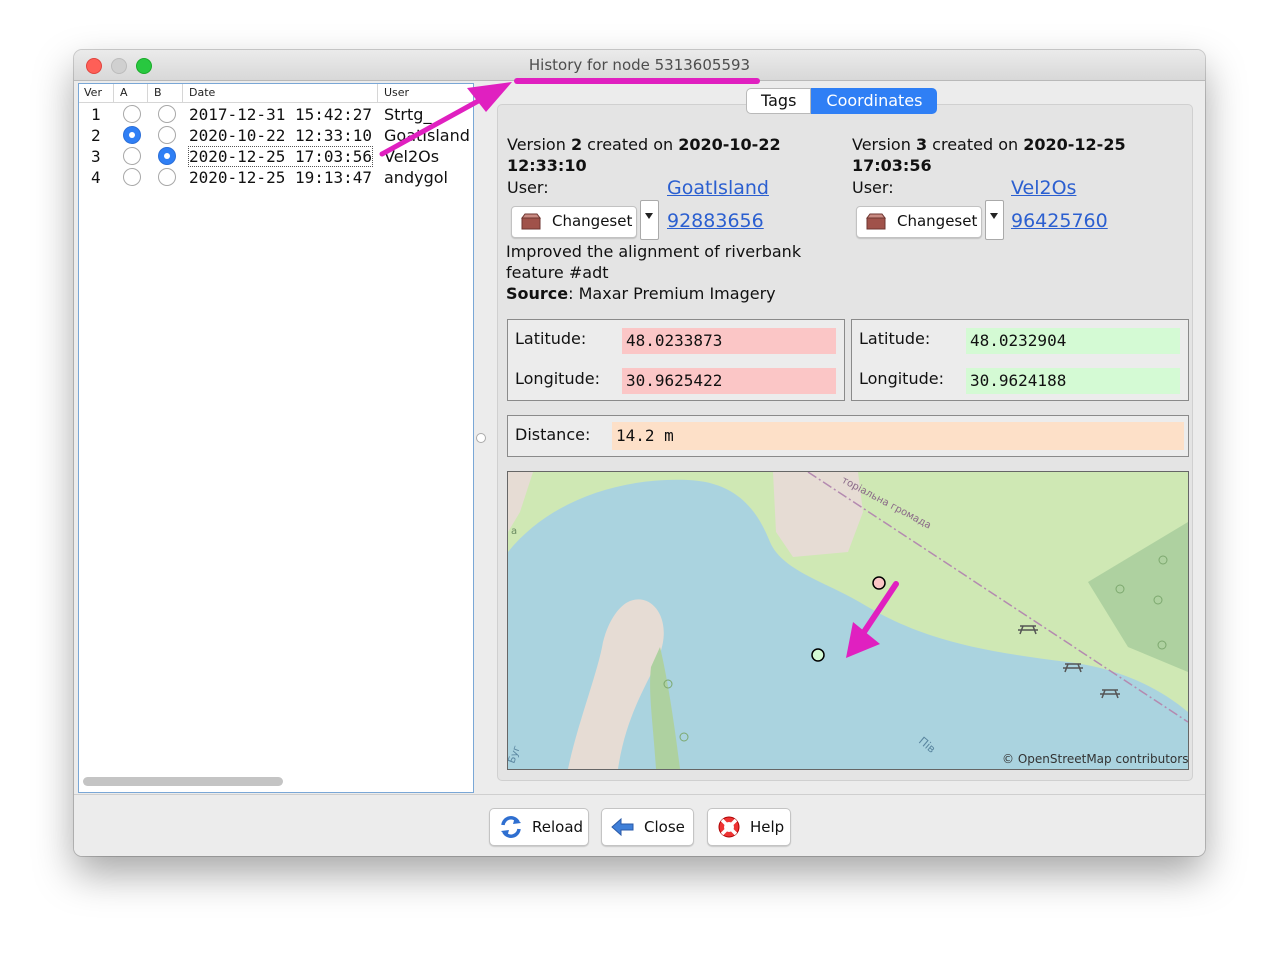  What do you see at coordinates (873, 187) in the screenshot?
I see `right-user-label: User:` at bounding box center [873, 187].